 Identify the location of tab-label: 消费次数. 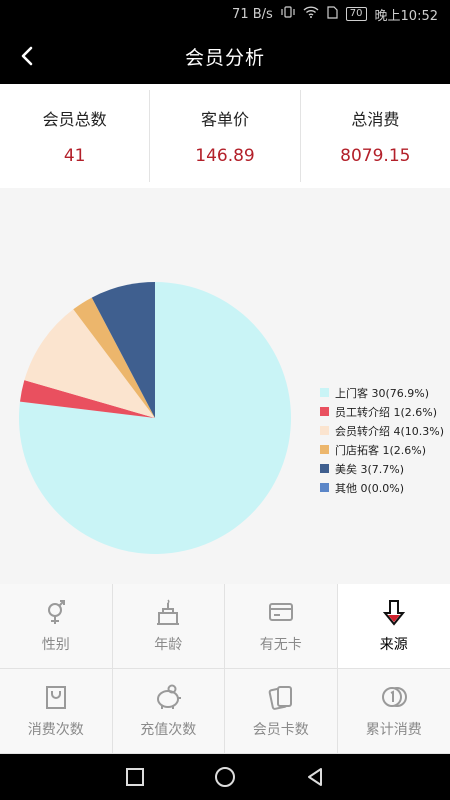
(55, 730).